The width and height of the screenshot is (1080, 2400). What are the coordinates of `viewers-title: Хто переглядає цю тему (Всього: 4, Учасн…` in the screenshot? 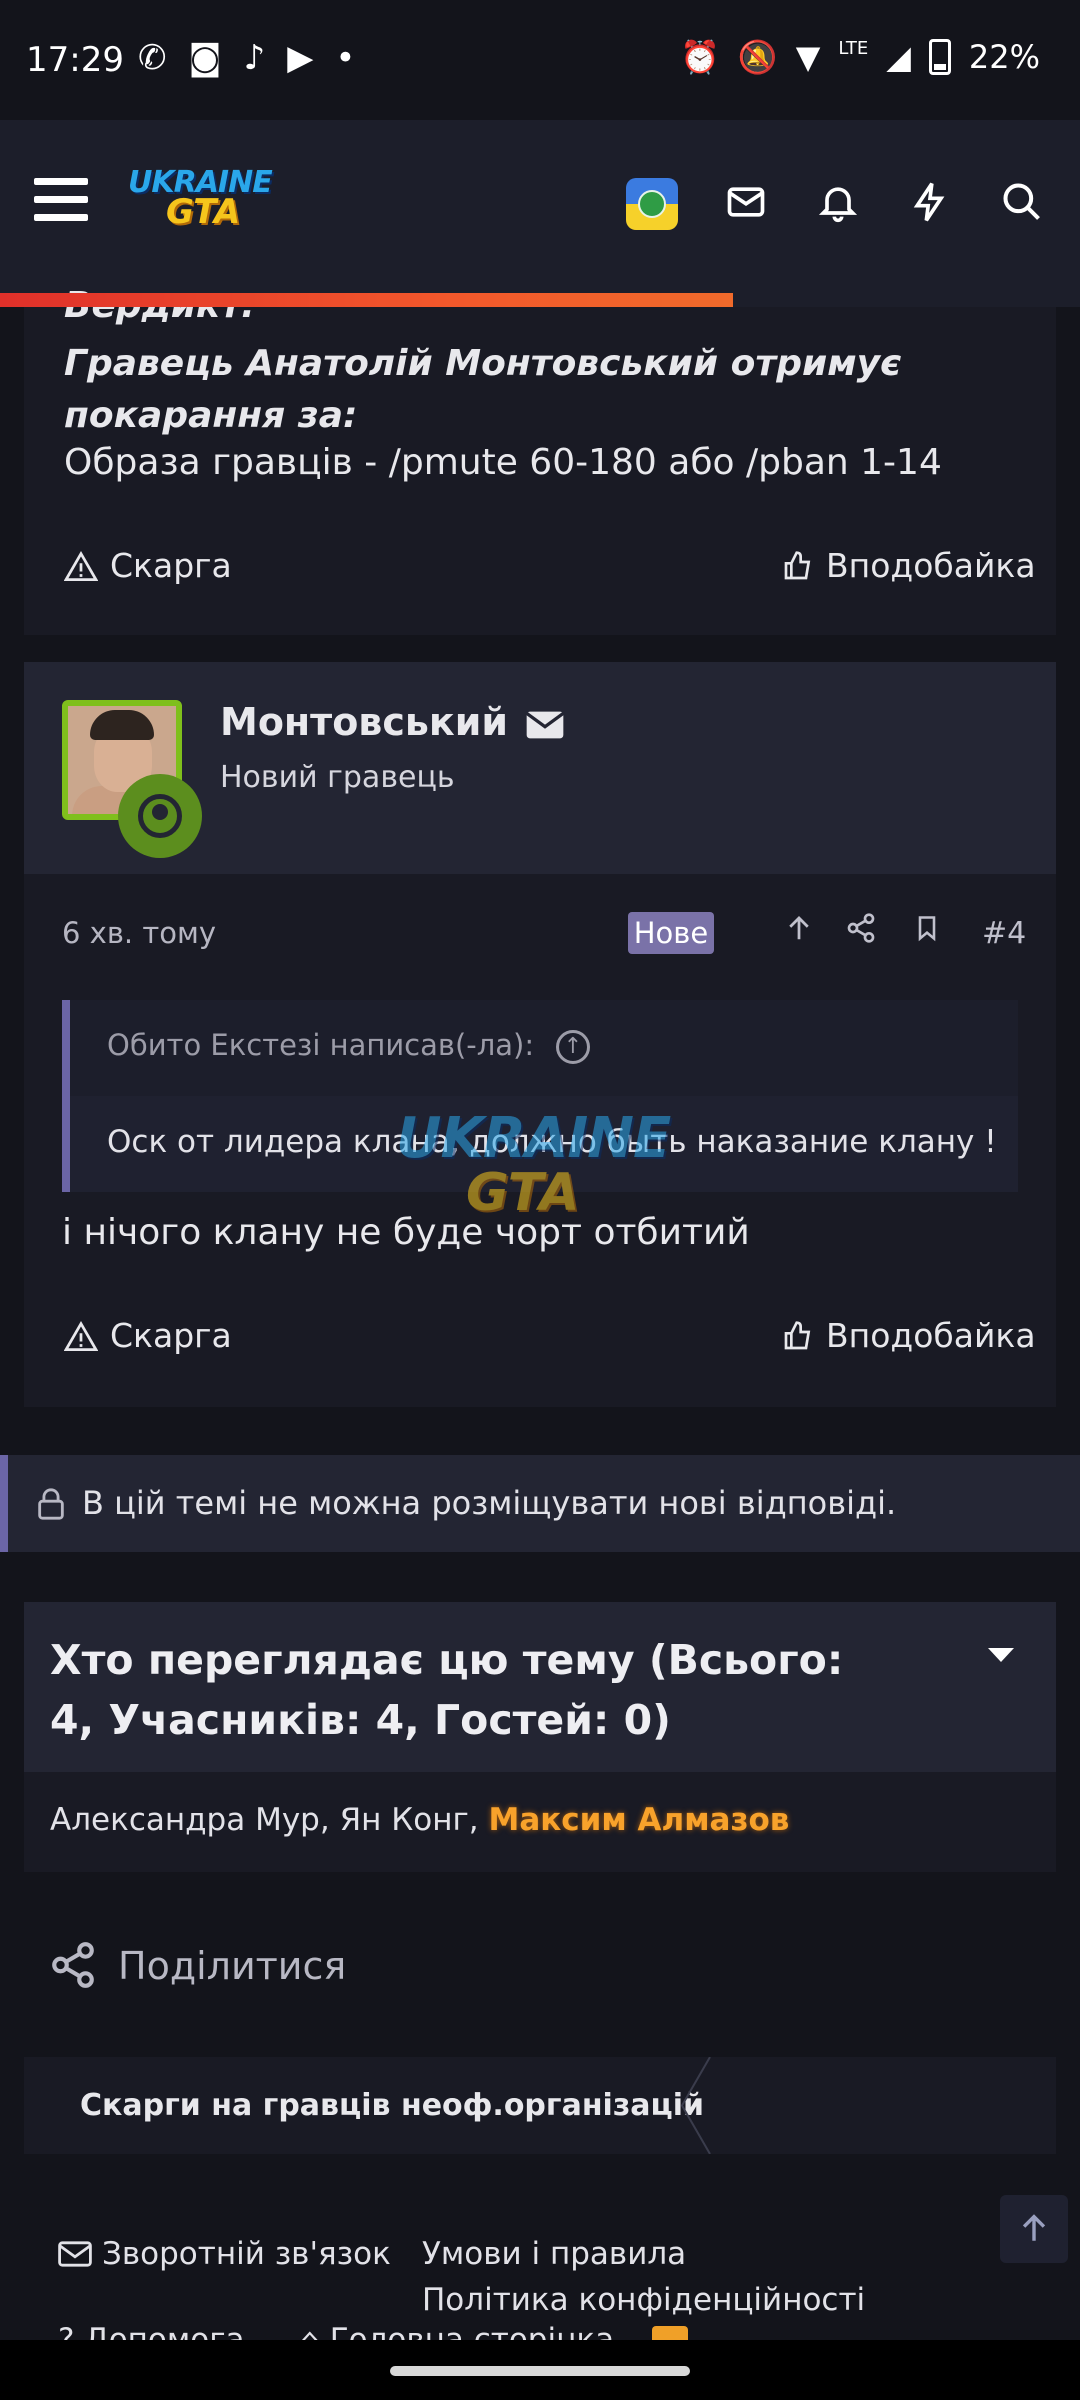 It's located at (447, 1690).